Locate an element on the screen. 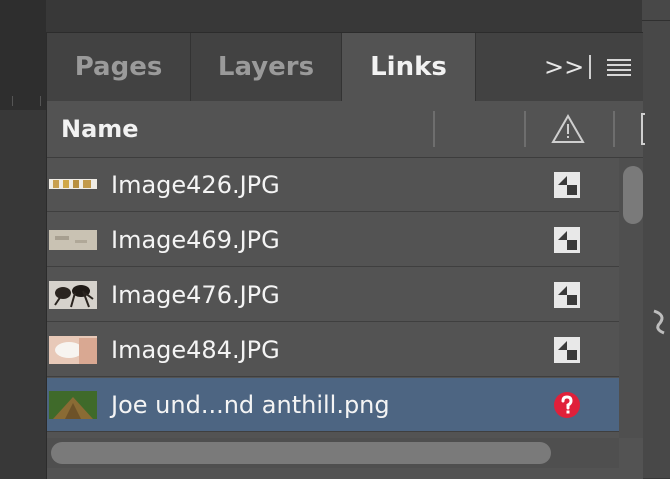 This screenshot has width=670, height=479. link-filename: Image476.JPG is located at coordinates (195, 295).